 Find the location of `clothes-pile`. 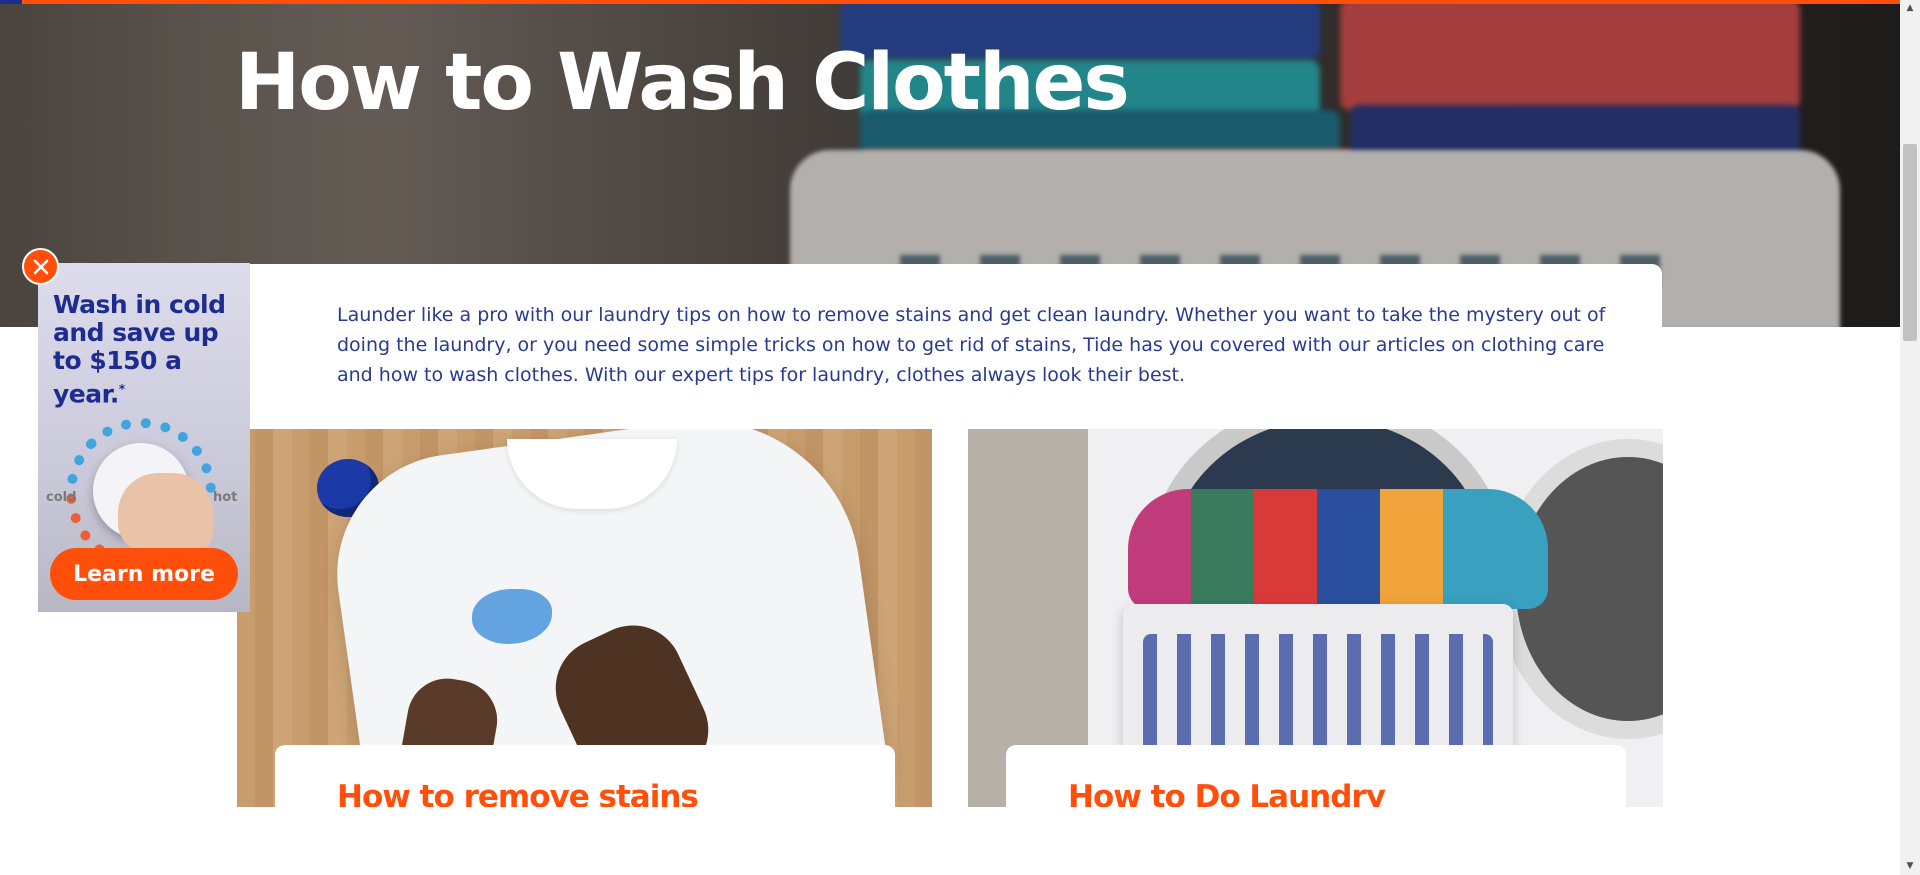

clothes-pile is located at coordinates (1338, 549).